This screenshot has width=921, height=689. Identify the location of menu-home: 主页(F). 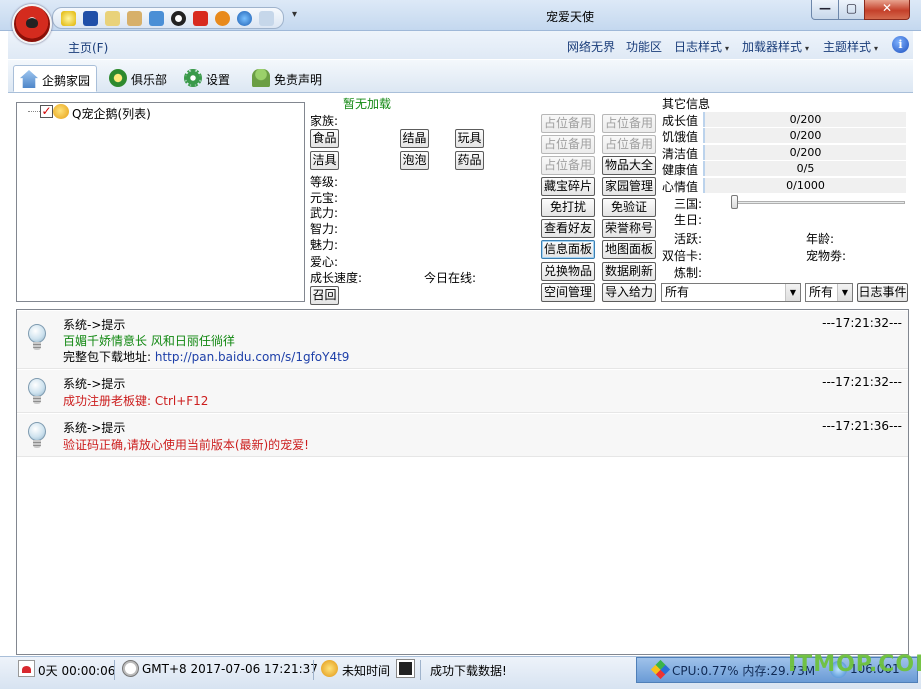
(88, 47).